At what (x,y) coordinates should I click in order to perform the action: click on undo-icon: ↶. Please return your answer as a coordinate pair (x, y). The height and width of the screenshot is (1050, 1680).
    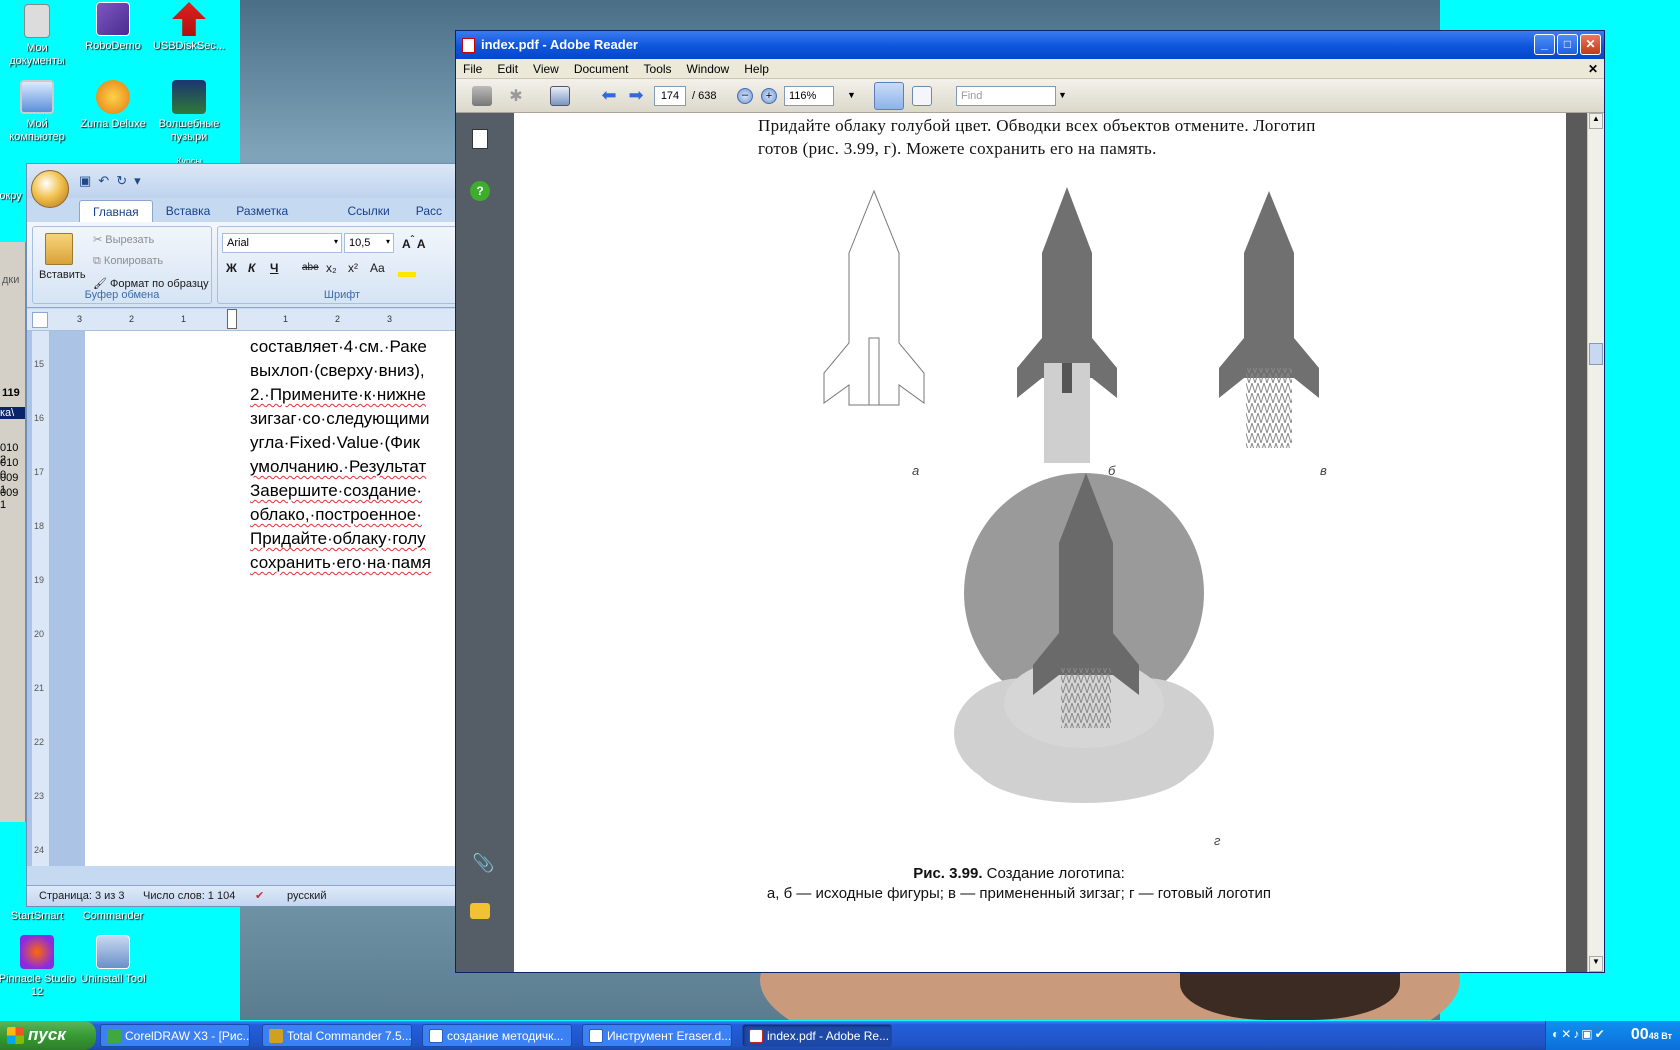
    Looking at the image, I should click on (107, 180).